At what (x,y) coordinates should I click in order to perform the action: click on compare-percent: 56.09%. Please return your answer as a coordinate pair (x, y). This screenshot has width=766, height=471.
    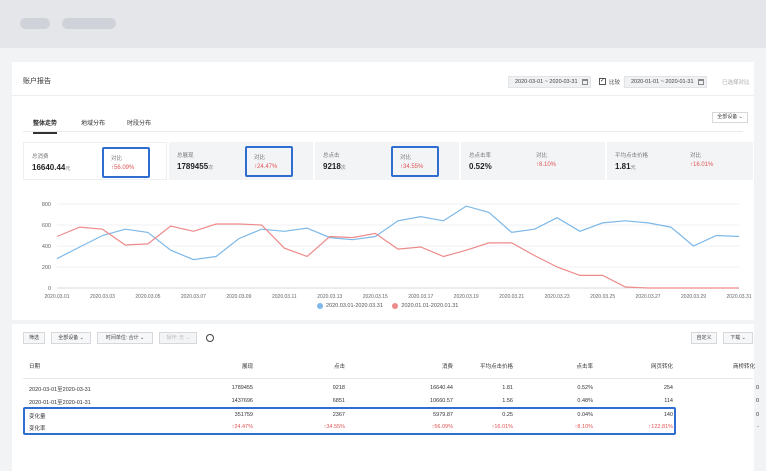
    Looking at the image, I should click on (124, 168).